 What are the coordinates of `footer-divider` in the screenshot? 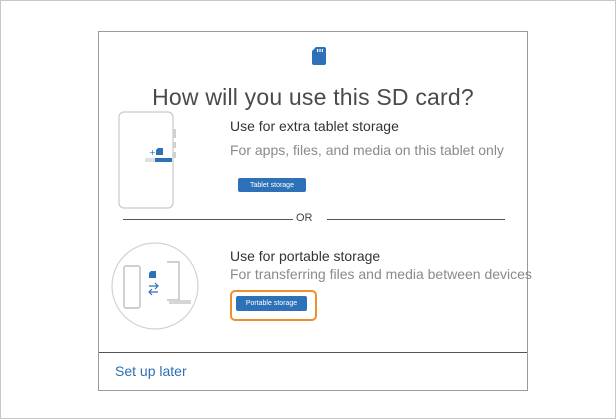 It's located at (313, 352).